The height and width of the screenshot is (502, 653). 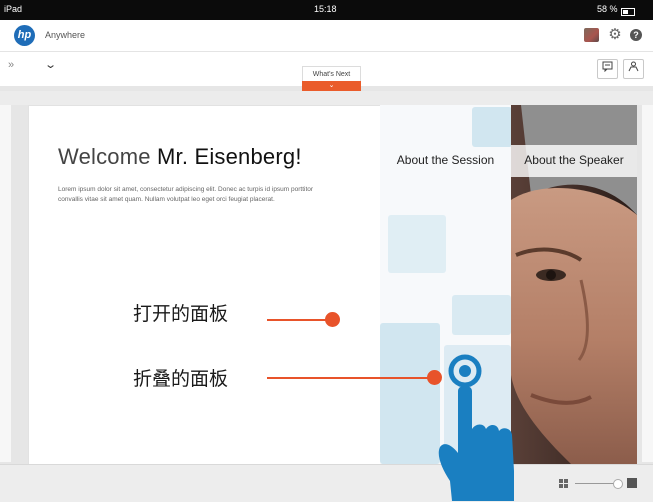 What do you see at coordinates (632, 483) in the screenshot?
I see `single-view-icon` at bounding box center [632, 483].